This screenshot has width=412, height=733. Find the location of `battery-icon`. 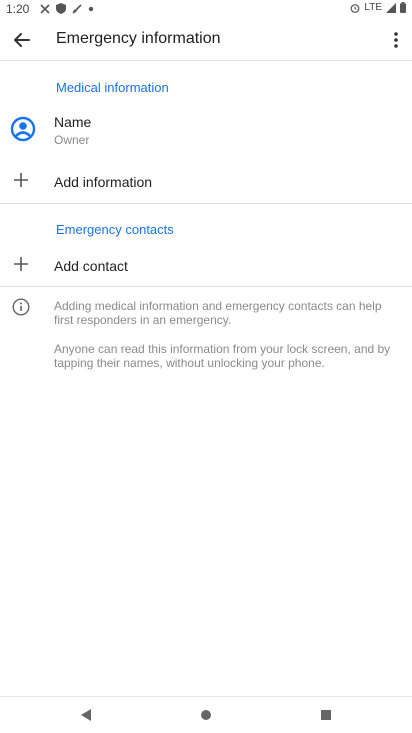

battery-icon is located at coordinates (403, 7).